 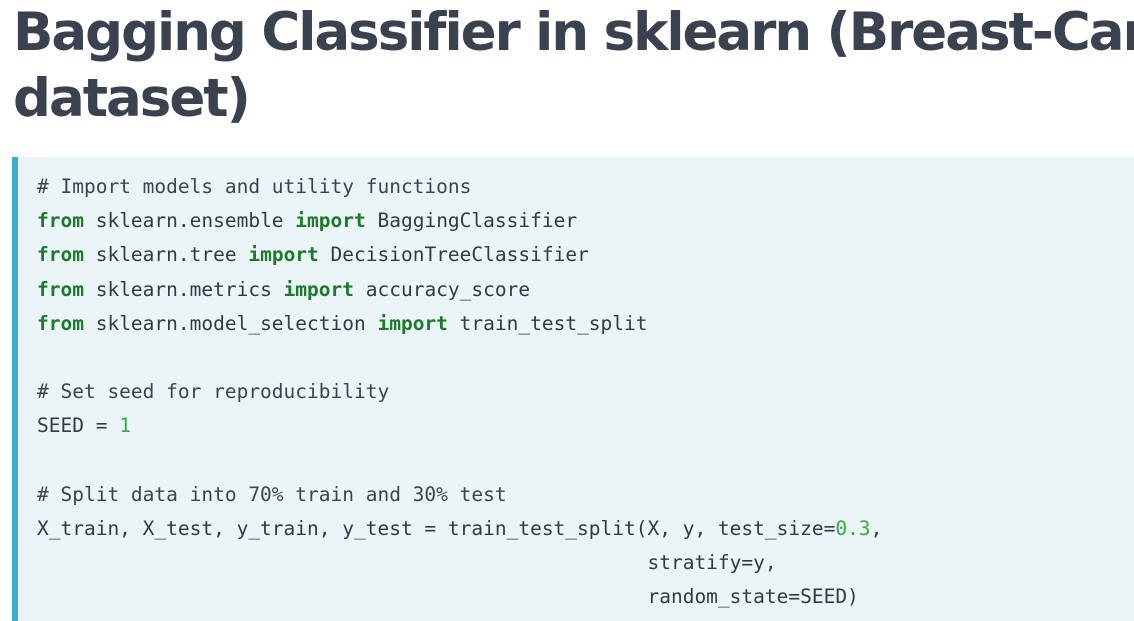 I want to click on code-line-7: # Set seed for reproducibility, so click(x=459, y=392).